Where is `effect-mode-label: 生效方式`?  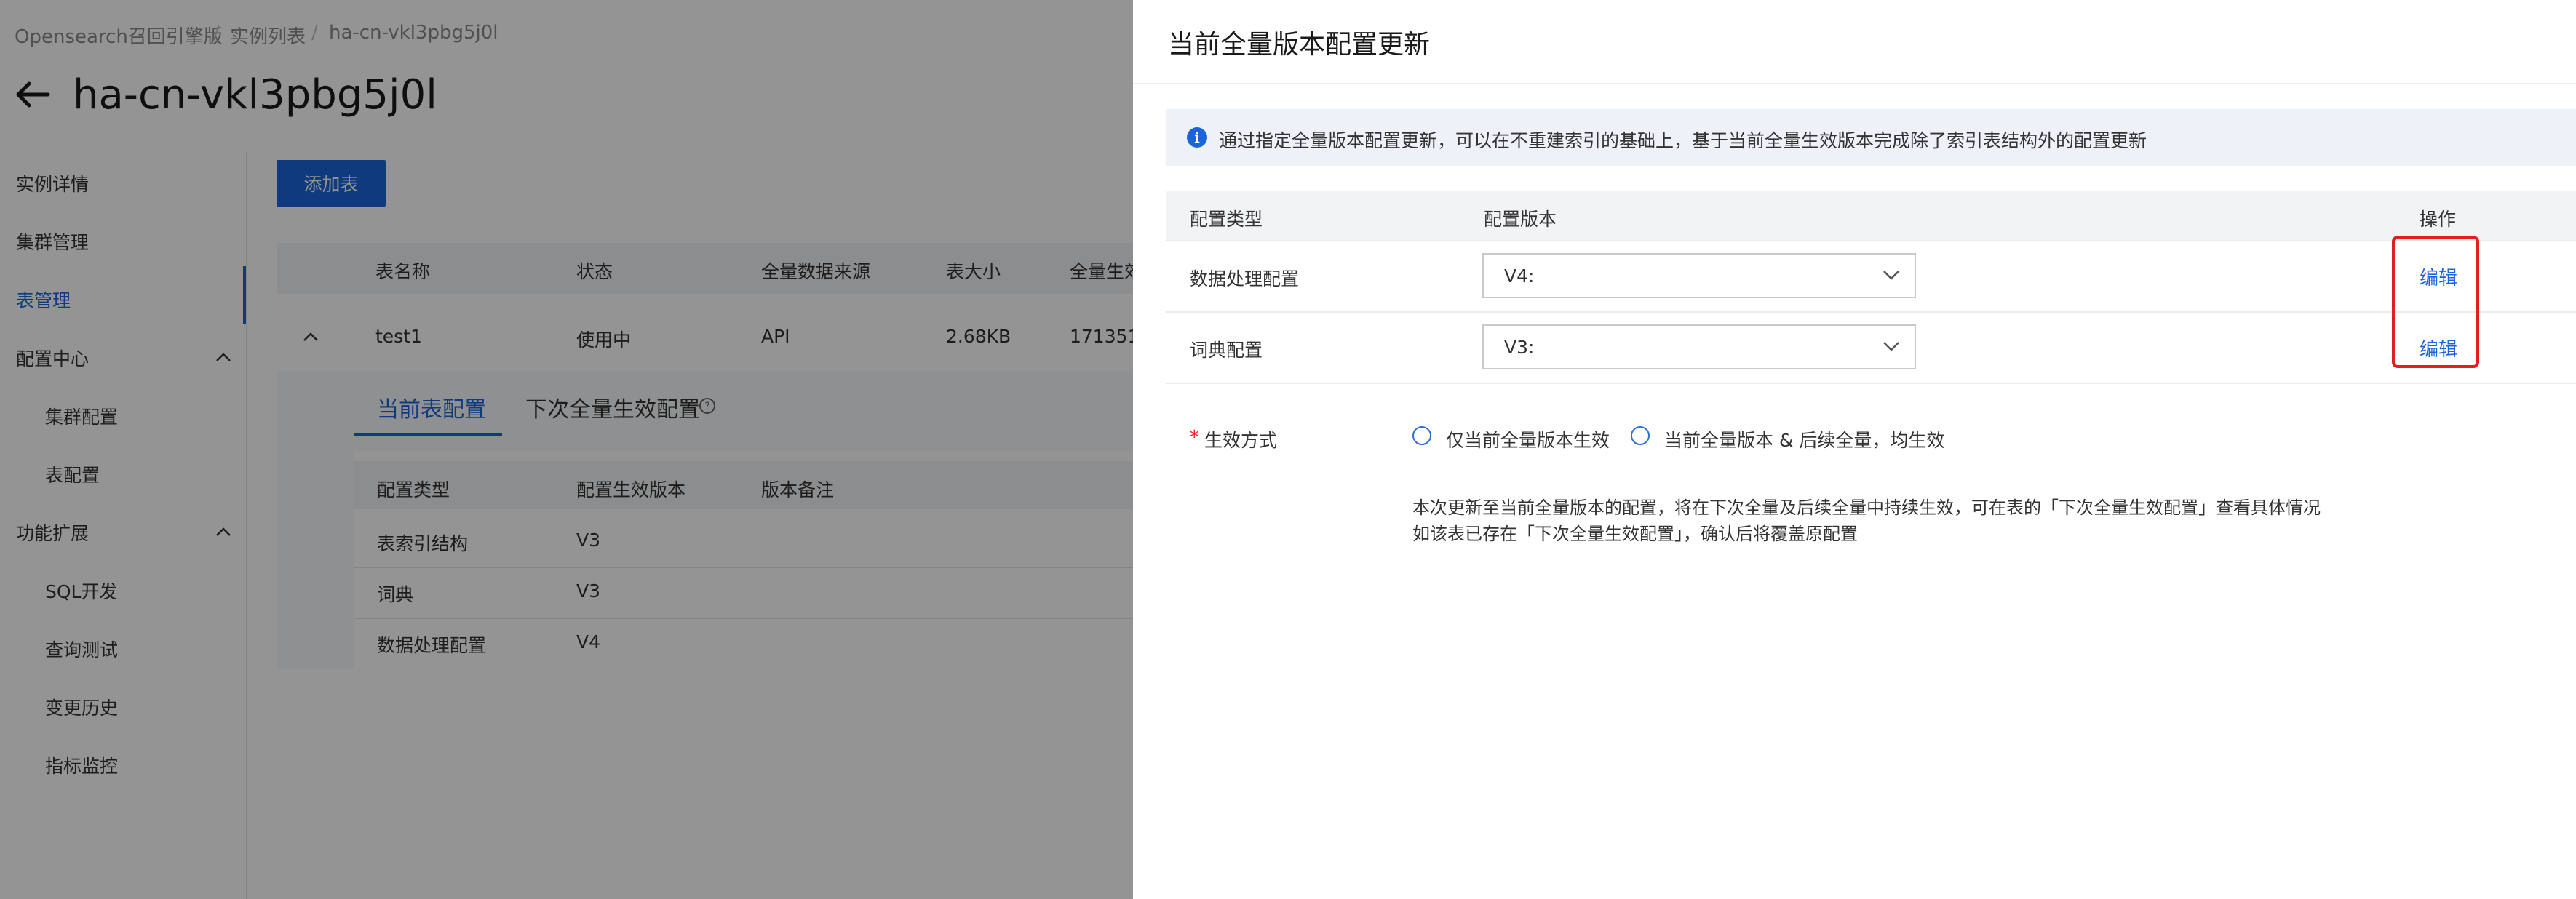
effect-mode-label: 生效方式 is located at coordinates (1241, 441).